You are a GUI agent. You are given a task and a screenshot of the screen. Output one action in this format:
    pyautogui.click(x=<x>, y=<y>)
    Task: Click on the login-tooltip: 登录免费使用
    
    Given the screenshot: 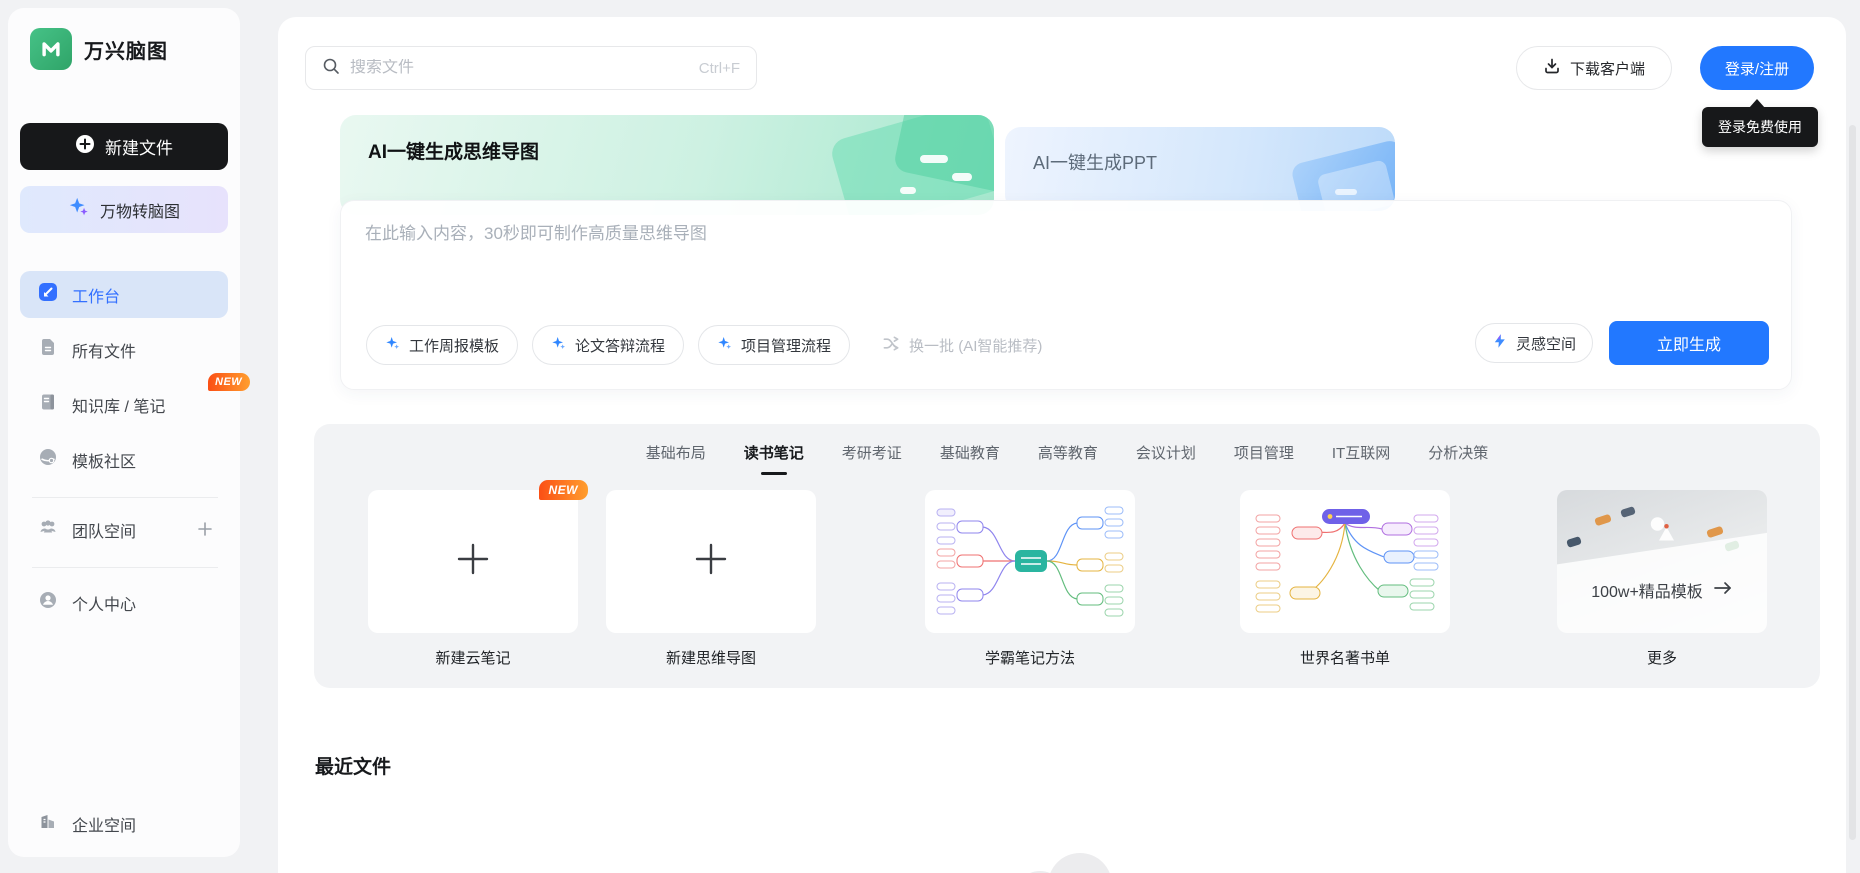 What is the action you would take?
    pyautogui.click(x=1760, y=127)
    